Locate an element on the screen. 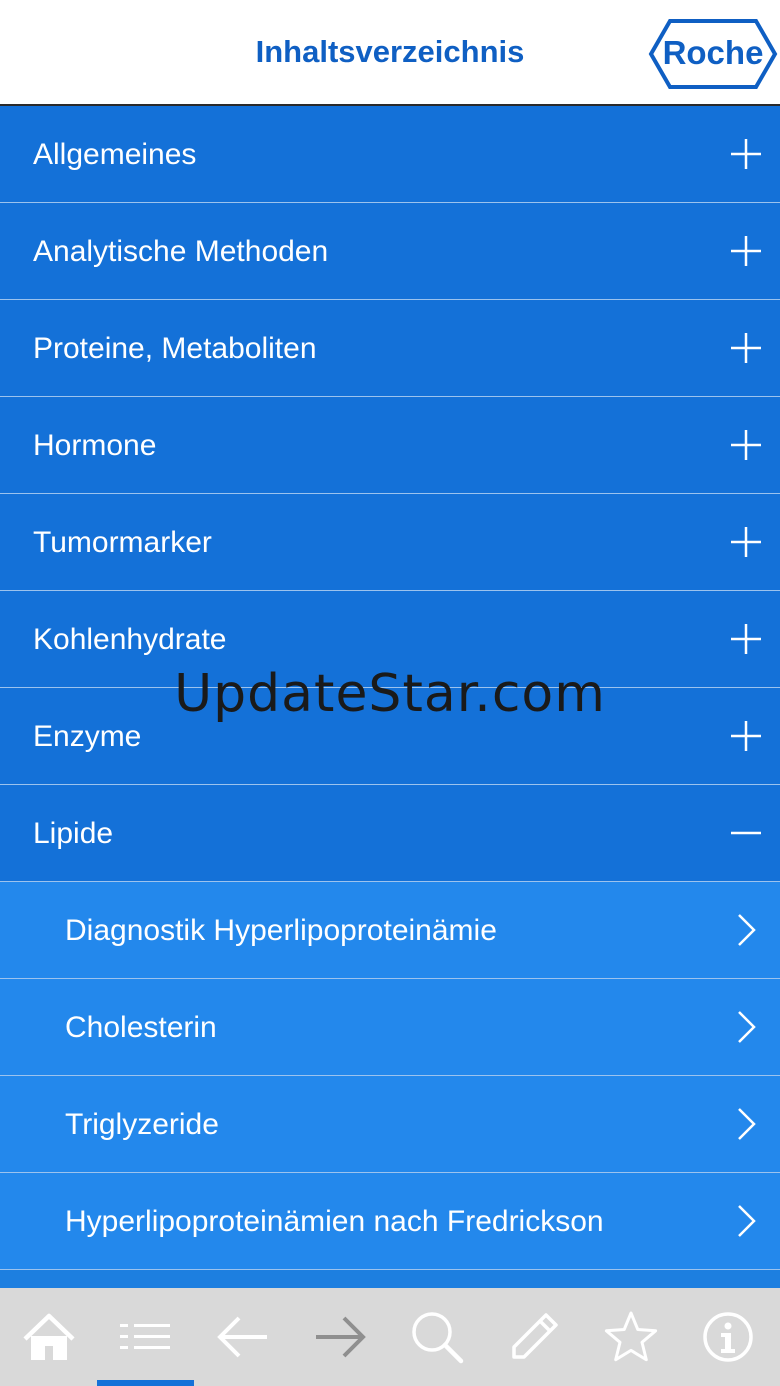  category-label: Allgemeines is located at coordinates (115, 154).